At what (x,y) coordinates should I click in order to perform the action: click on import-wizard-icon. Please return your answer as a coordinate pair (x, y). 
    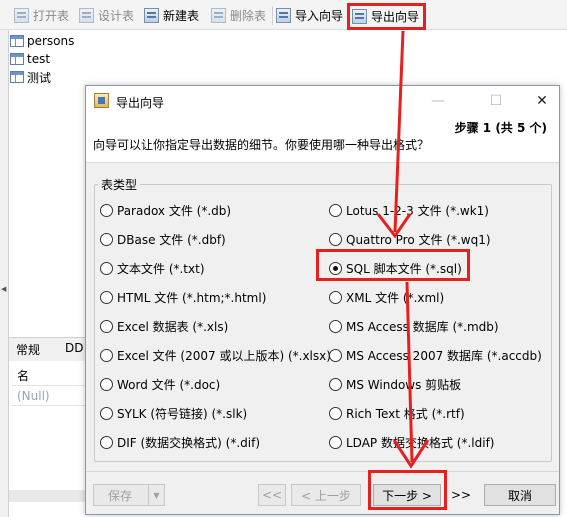
    Looking at the image, I should click on (283, 15).